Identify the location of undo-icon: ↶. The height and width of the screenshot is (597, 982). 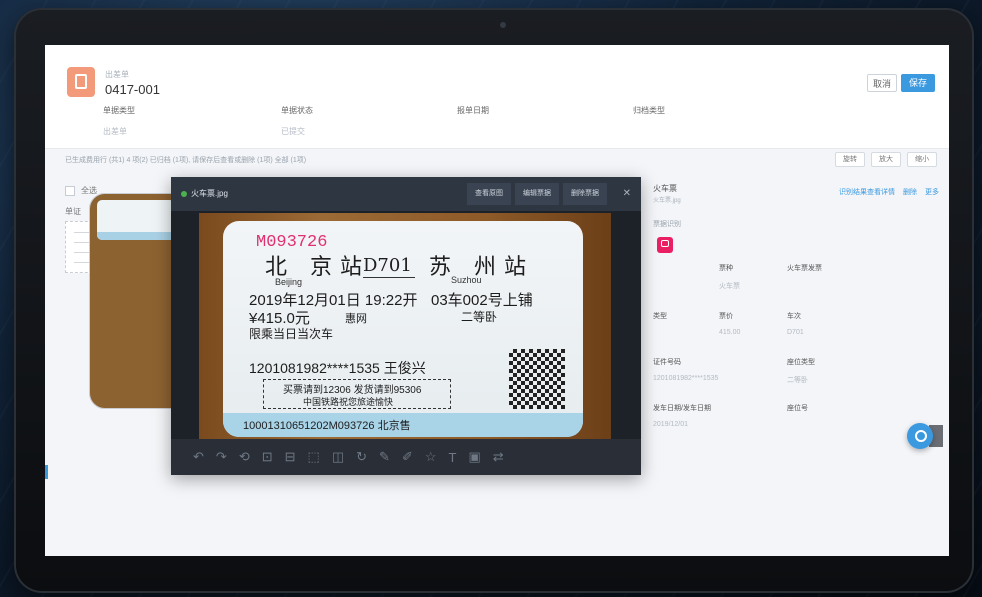
(198, 457).